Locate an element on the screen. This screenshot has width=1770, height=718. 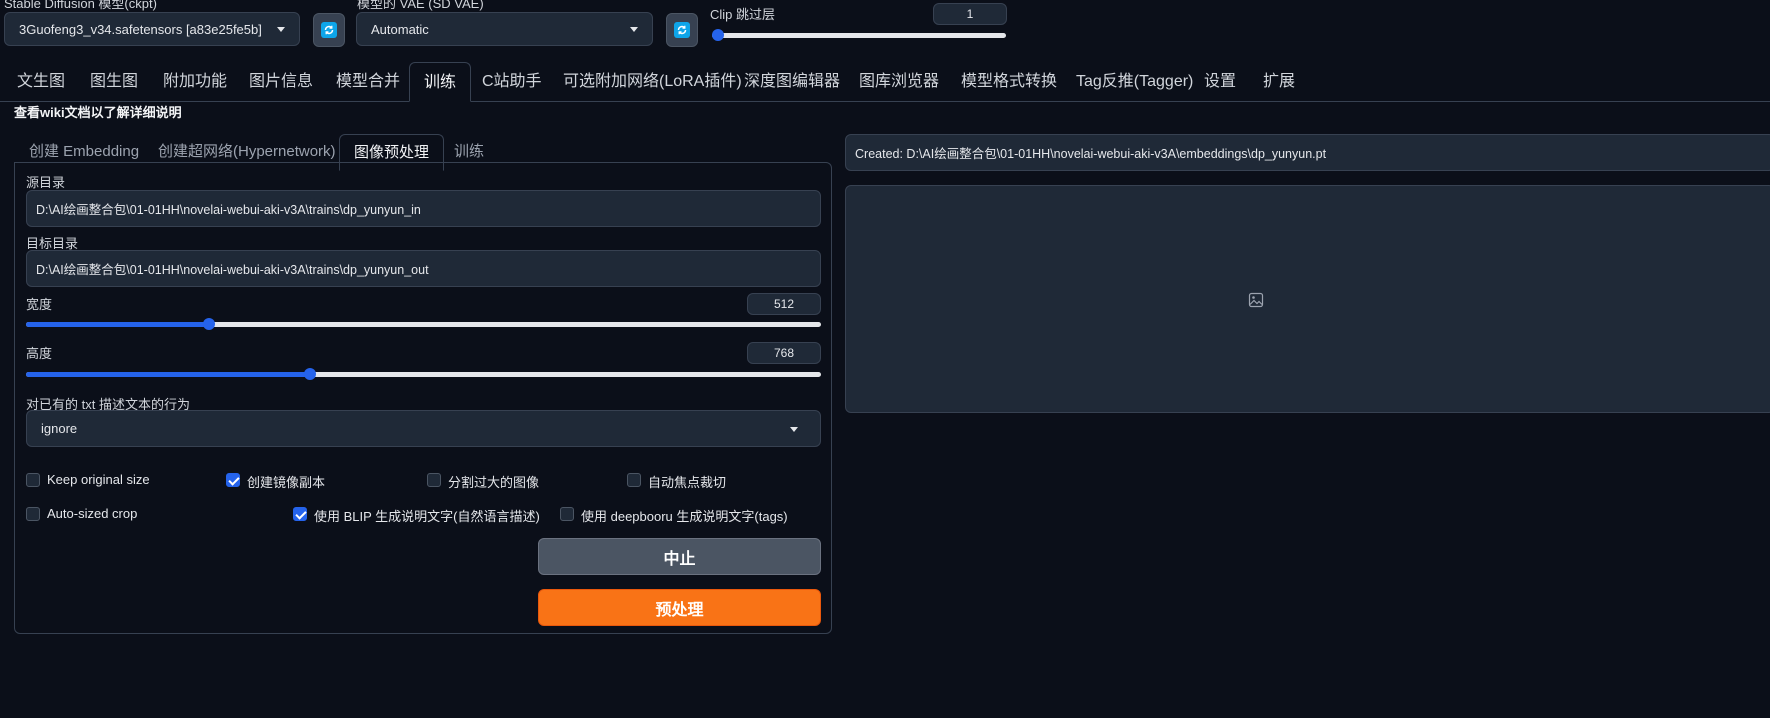
height-fill is located at coordinates (168, 374).